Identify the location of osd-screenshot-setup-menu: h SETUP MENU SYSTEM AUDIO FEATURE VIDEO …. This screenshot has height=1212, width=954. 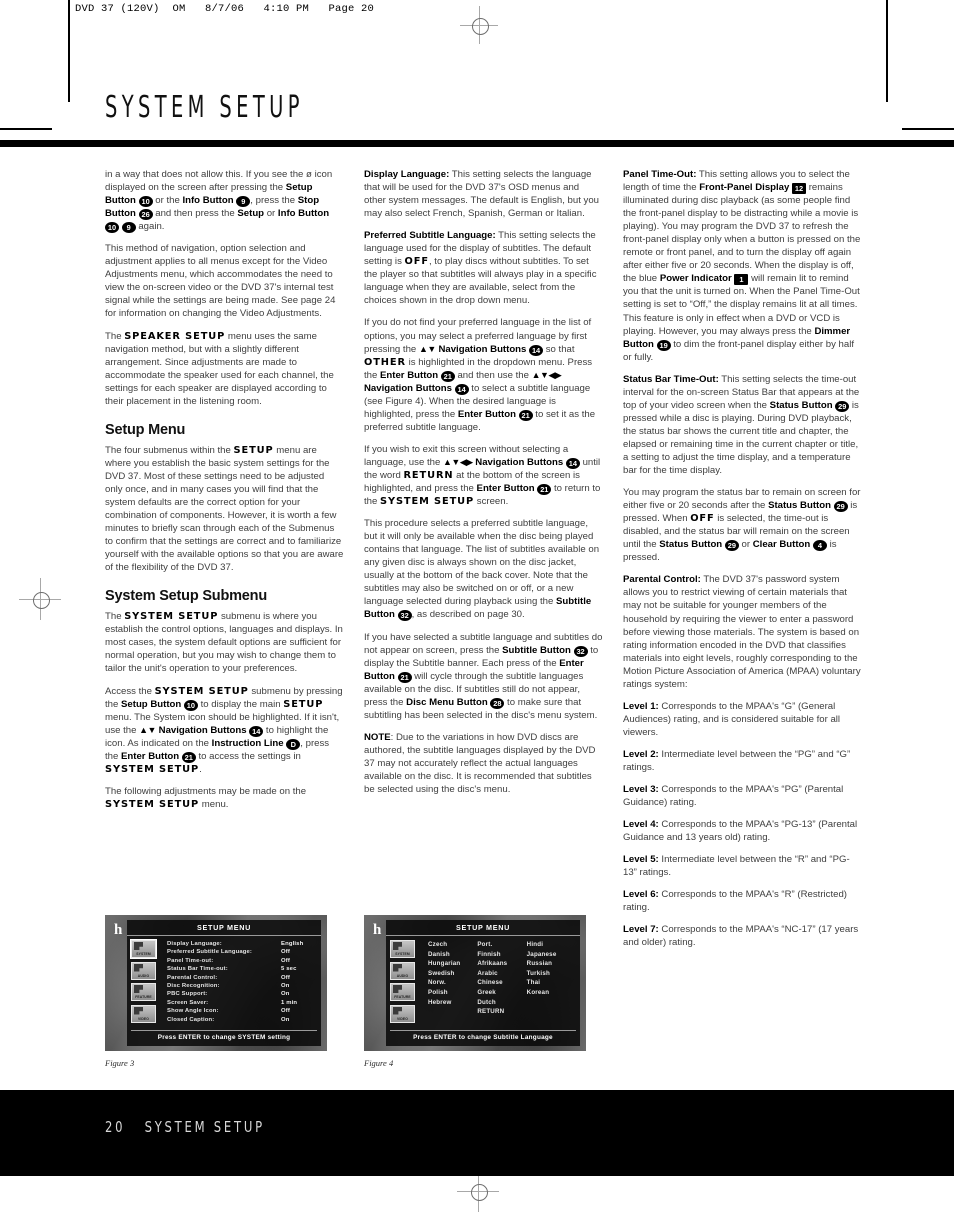
(216, 983).